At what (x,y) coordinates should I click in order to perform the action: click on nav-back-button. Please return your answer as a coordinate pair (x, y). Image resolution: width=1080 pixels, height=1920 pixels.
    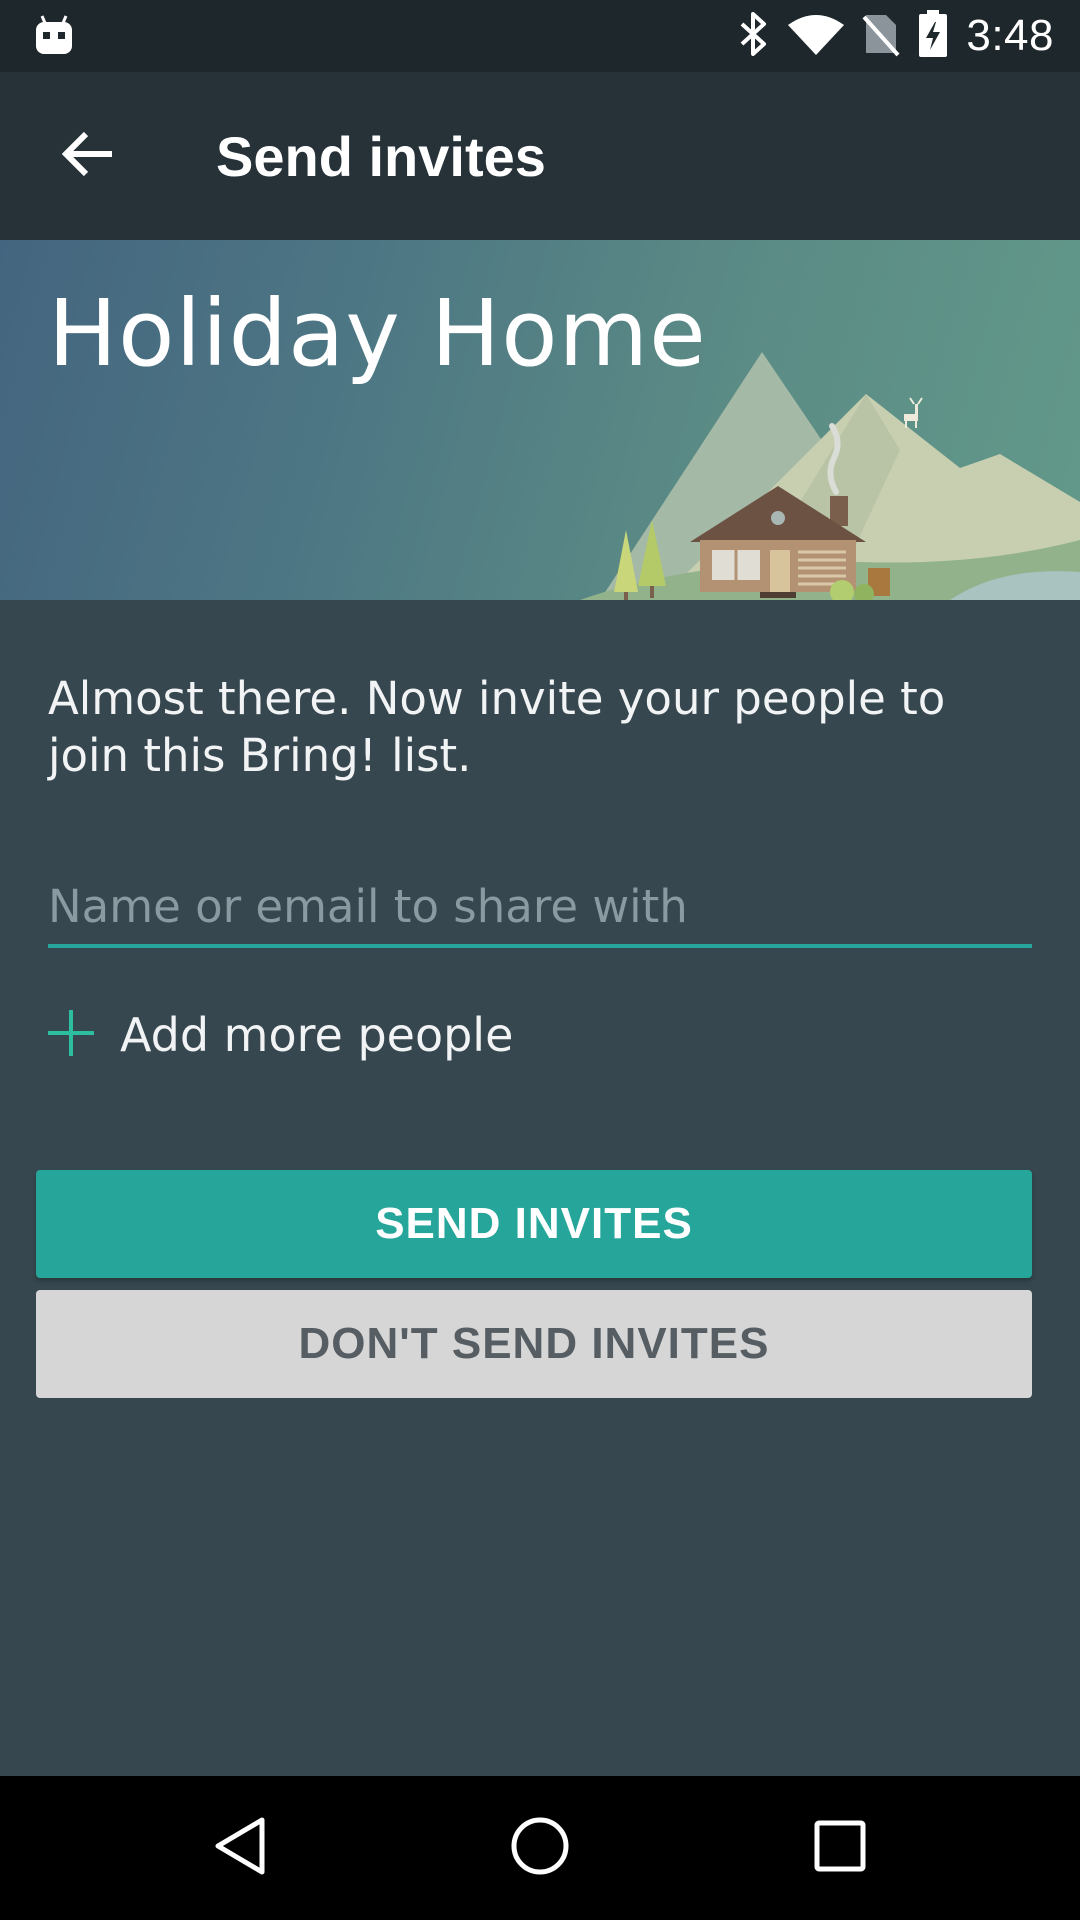
    Looking at the image, I should click on (240, 1848).